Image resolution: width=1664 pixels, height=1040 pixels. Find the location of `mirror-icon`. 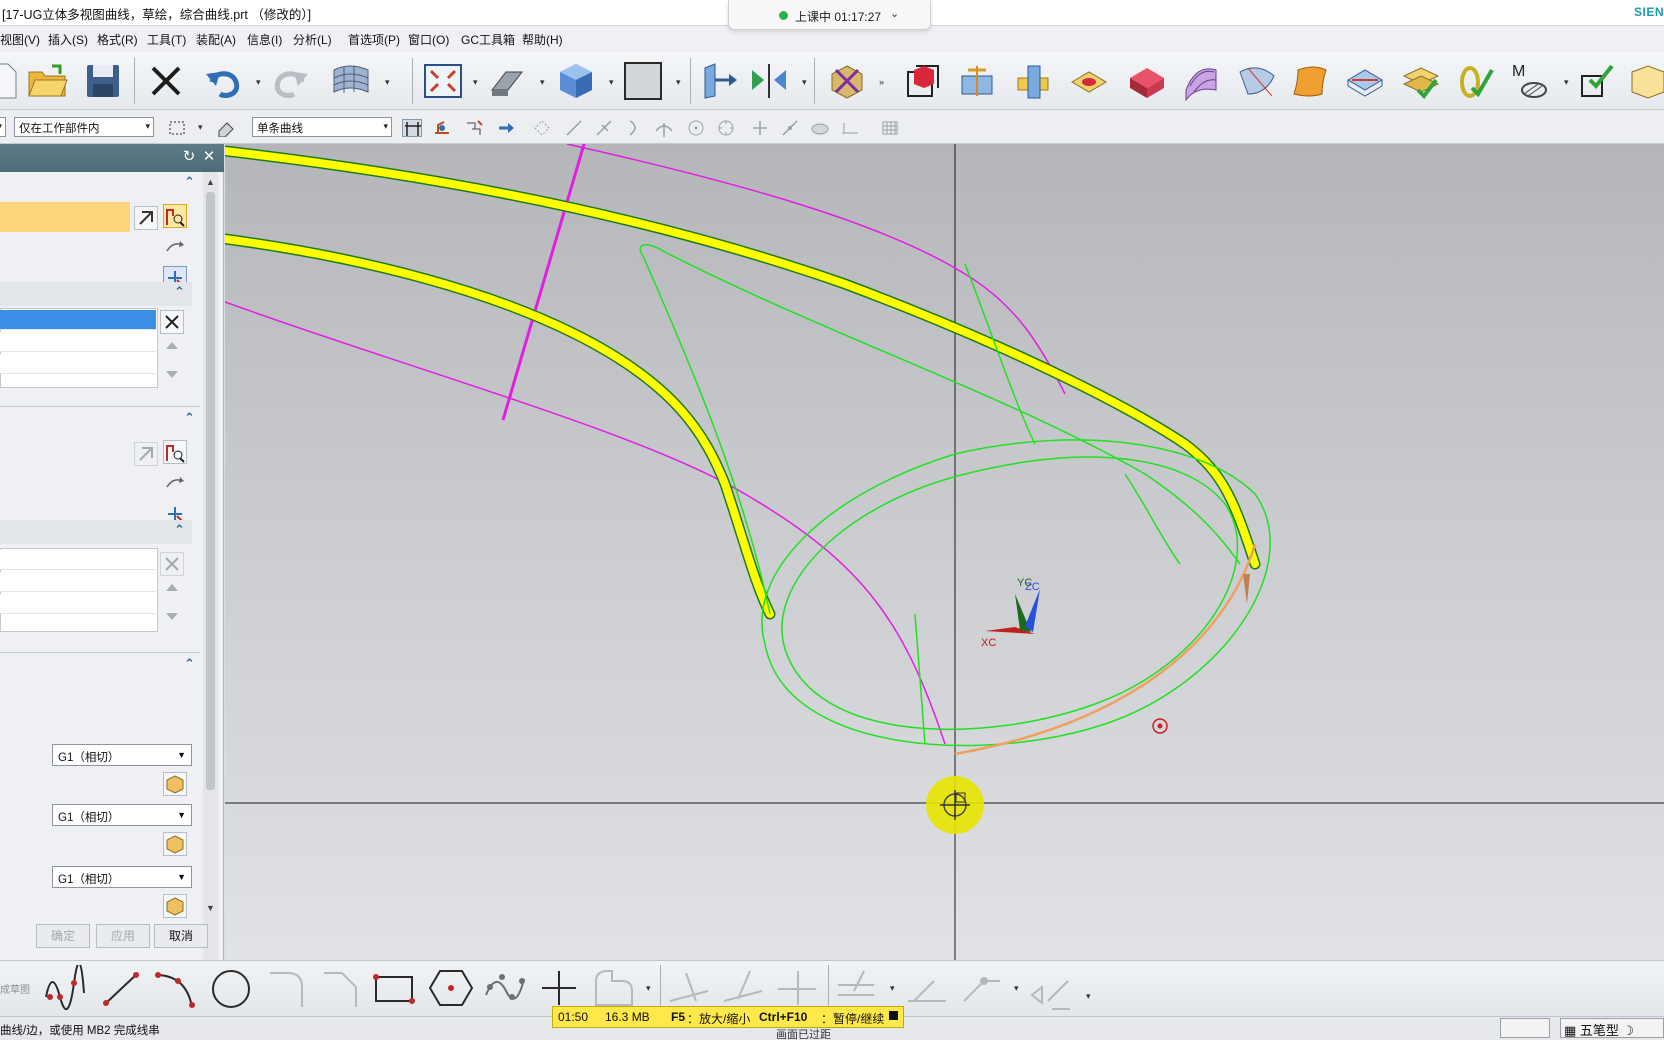

mirror-icon is located at coordinates (927, 988).